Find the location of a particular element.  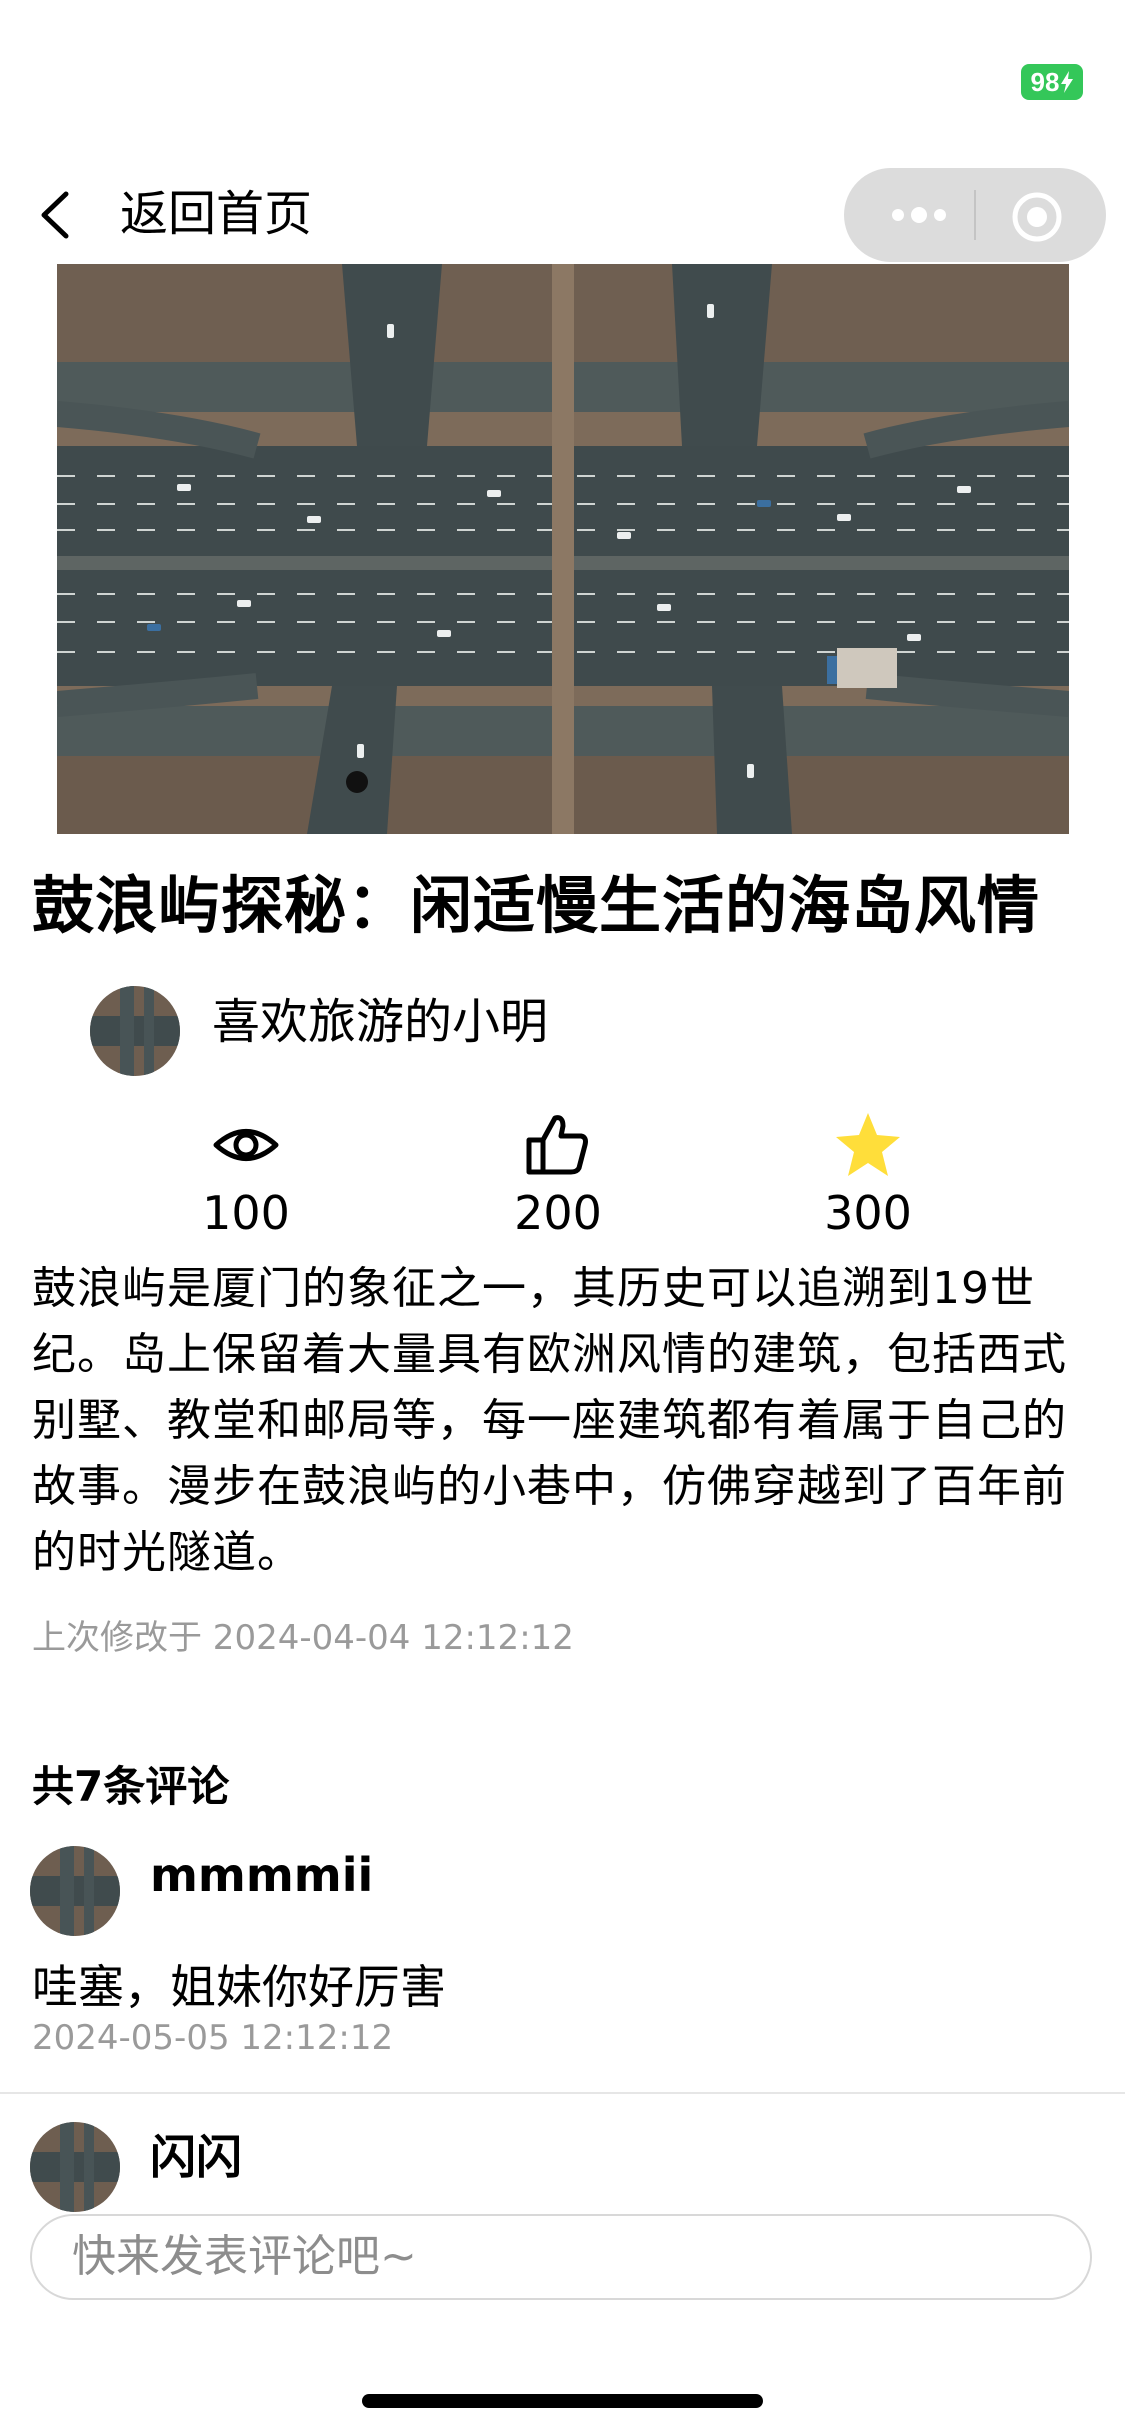

back-to-home-link: 返回首页 is located at coordinates (216, 214).